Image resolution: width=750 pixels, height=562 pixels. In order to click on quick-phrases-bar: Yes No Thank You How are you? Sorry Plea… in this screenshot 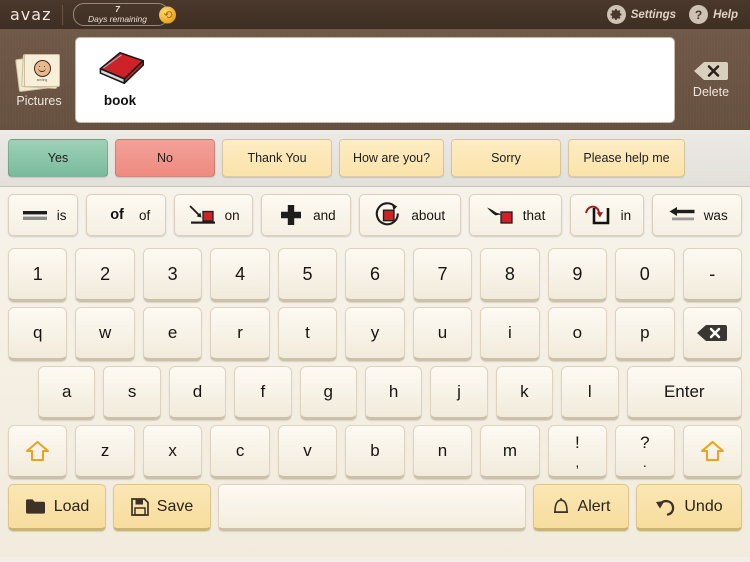, I will do `click(375, 158)`.